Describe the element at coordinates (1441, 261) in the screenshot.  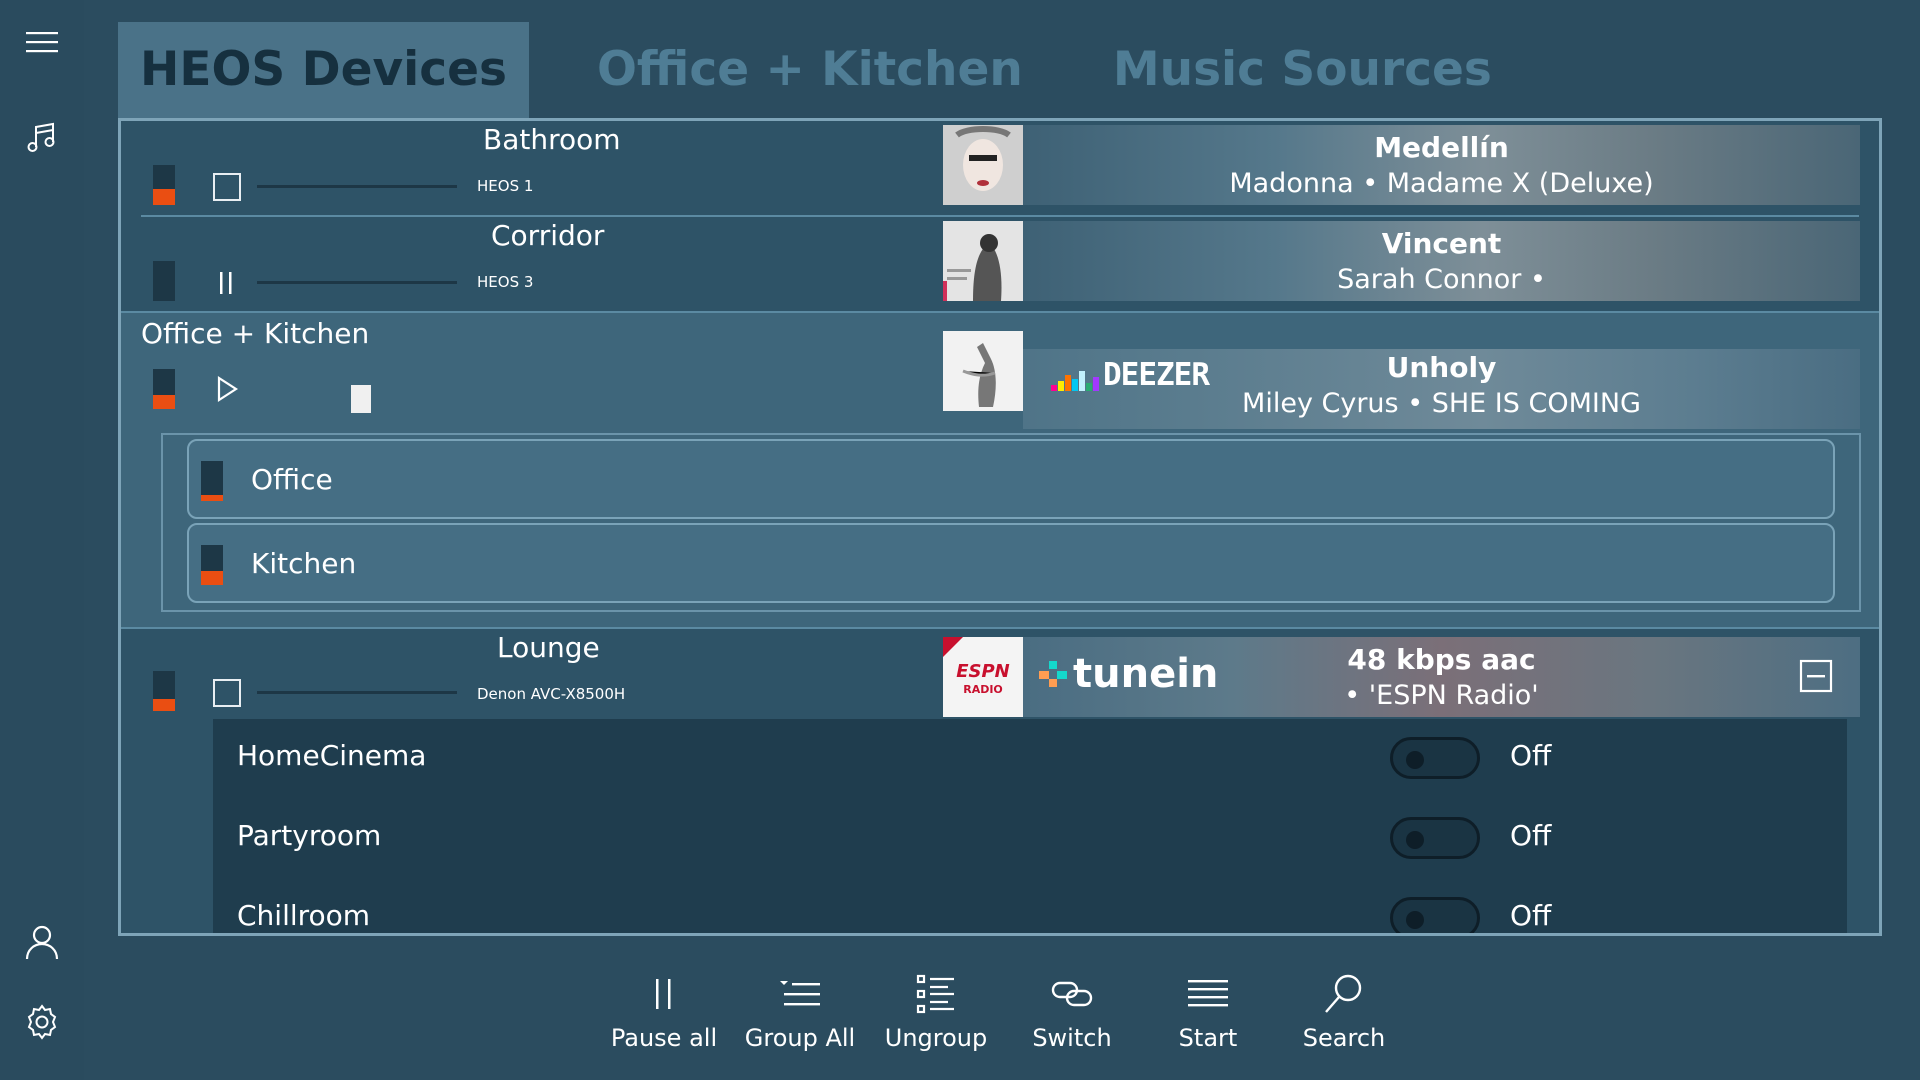
I see `now-playing-panel: Vincent Sarah Connor •` at that location.